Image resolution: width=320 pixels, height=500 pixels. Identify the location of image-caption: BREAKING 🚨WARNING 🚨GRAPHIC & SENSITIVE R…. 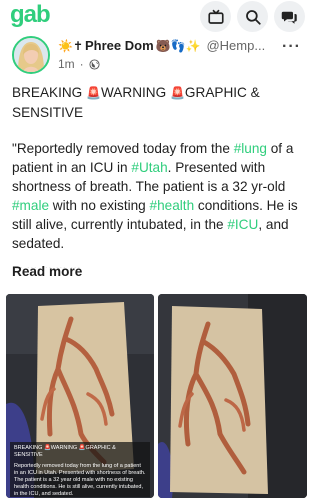
(80, 469).